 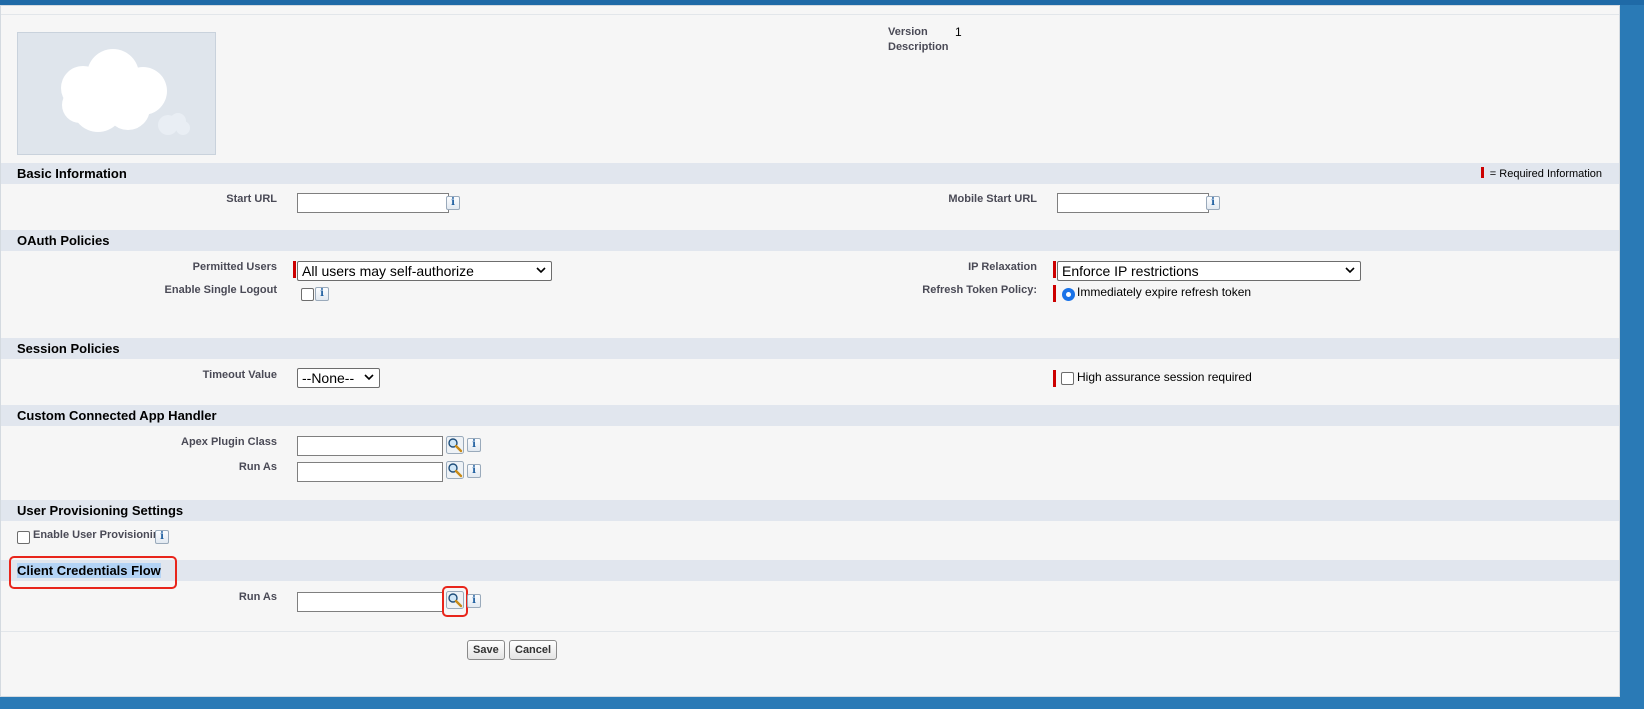 I want to click on timeout-value: --None--, so click(x=328, y=378).